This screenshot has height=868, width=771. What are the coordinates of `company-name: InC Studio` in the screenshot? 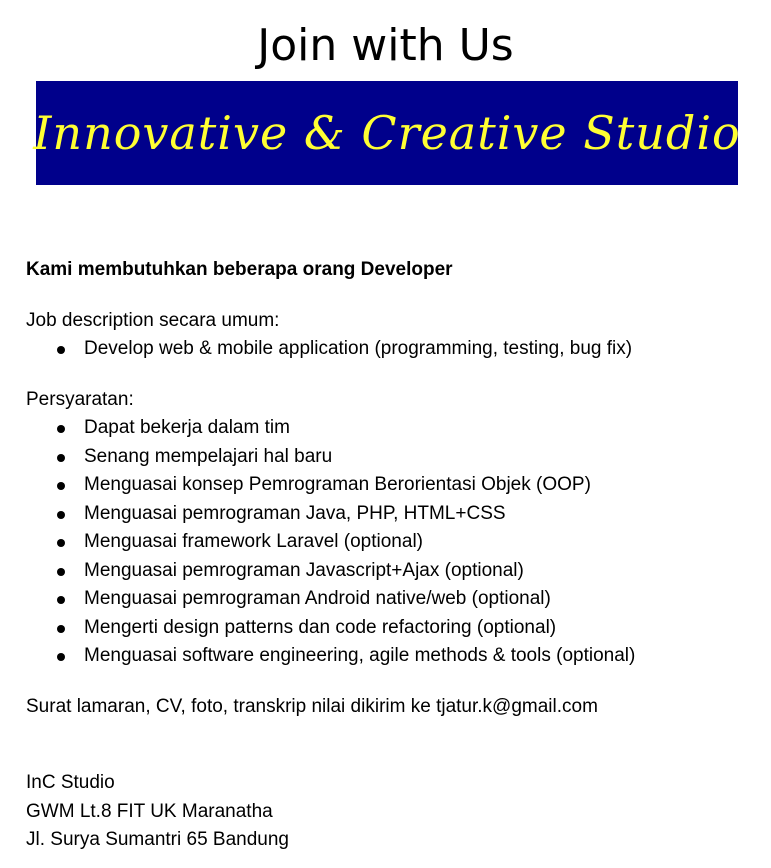 It's located at (70, 782).